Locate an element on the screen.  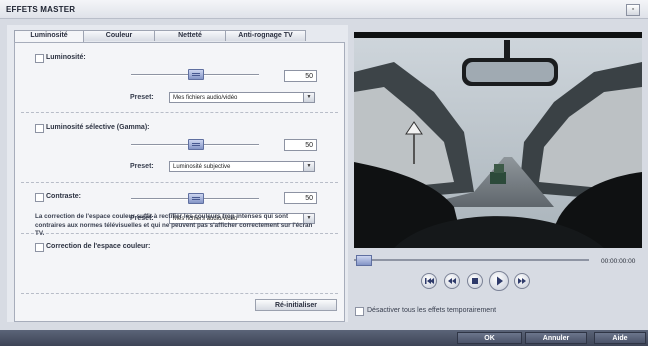
close-icon: ▫ is located at coordinates (633, 10).